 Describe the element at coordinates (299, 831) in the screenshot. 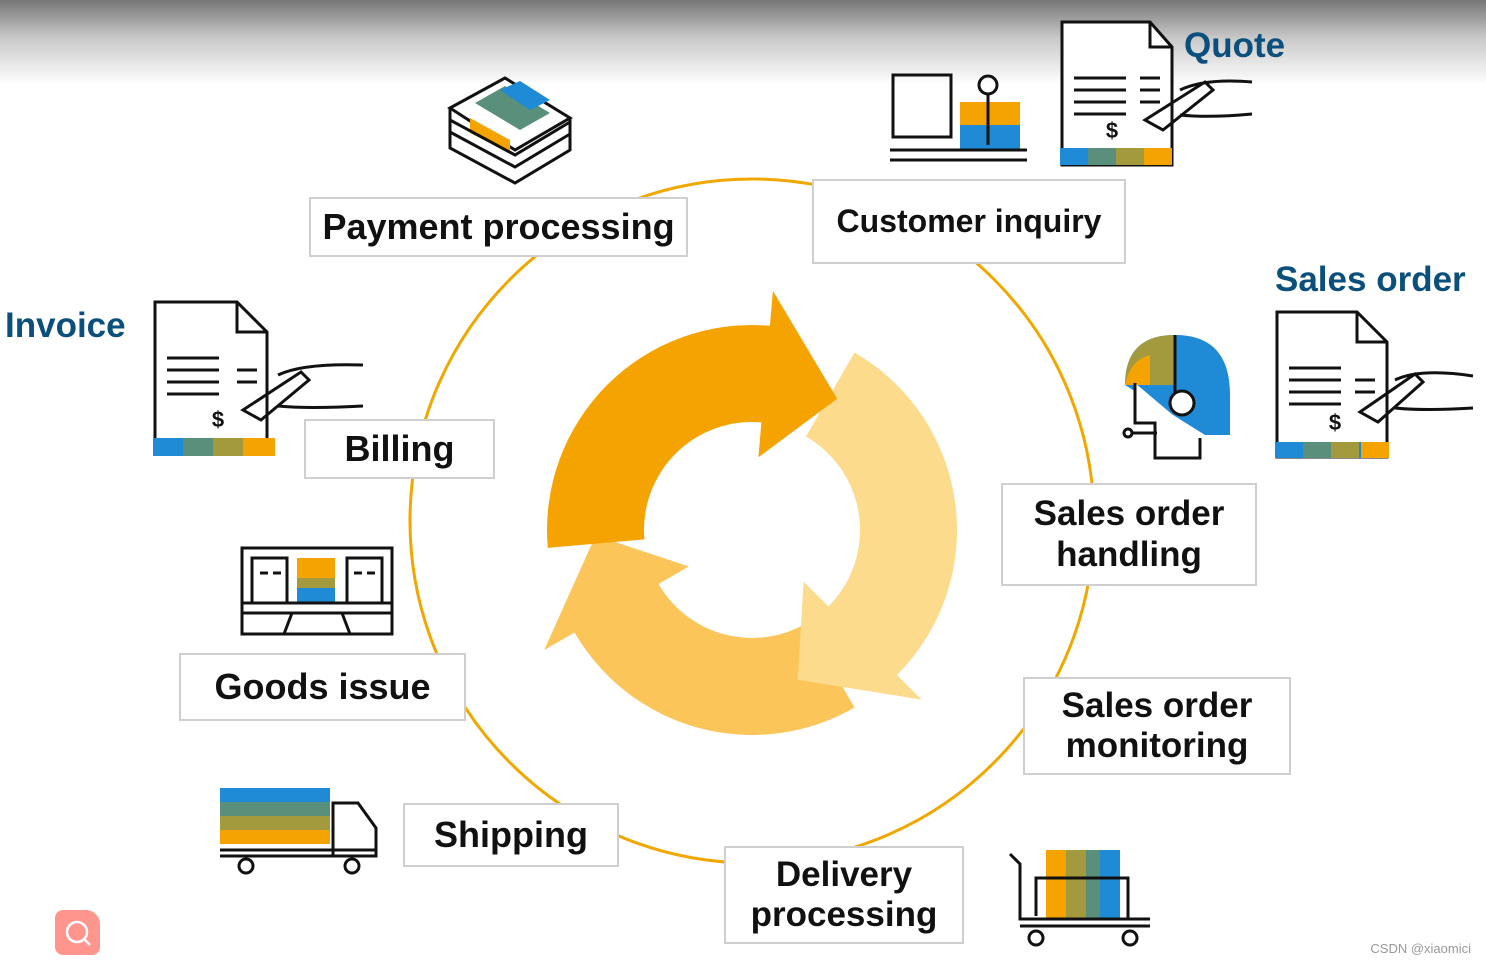

I see `truck-icon` at that location.